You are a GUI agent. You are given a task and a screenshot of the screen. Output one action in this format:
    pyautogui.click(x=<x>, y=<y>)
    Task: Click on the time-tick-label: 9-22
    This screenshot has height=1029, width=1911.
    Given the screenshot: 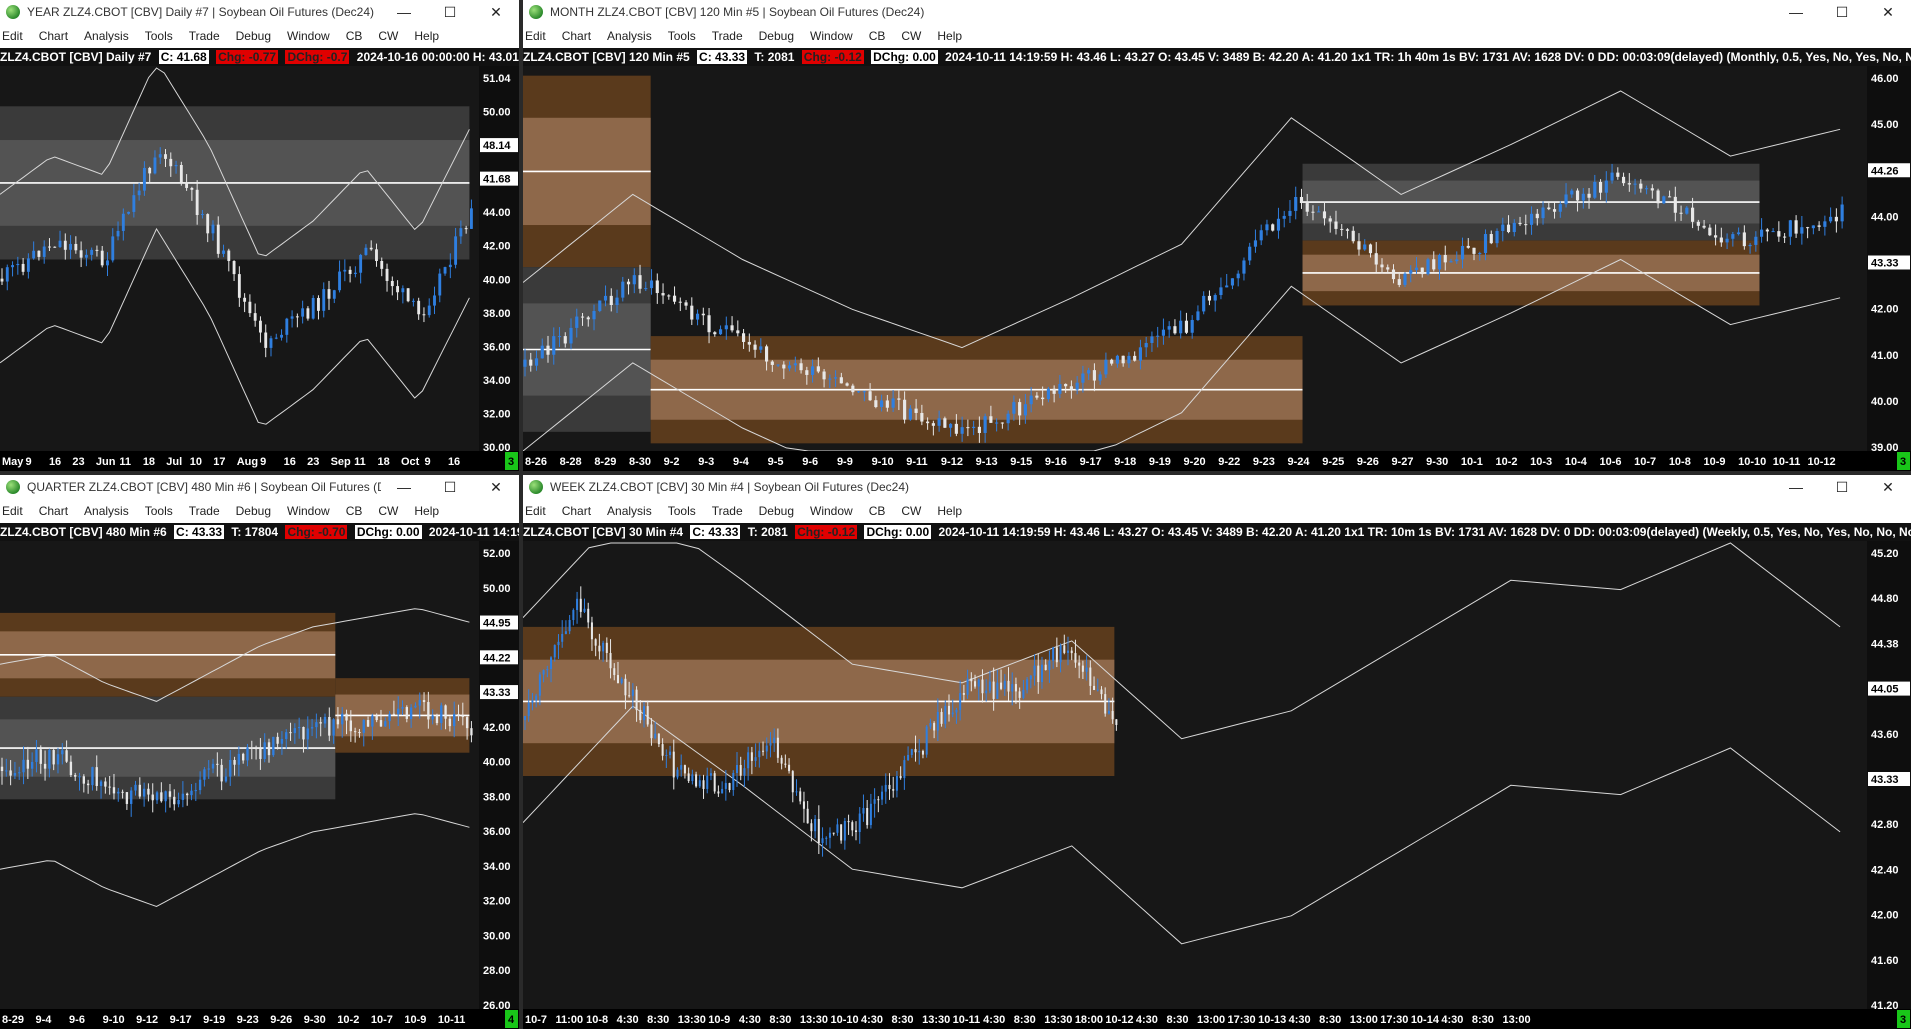 What is the action you would take?
    pyautogui.click(x=1229, y=462)
    